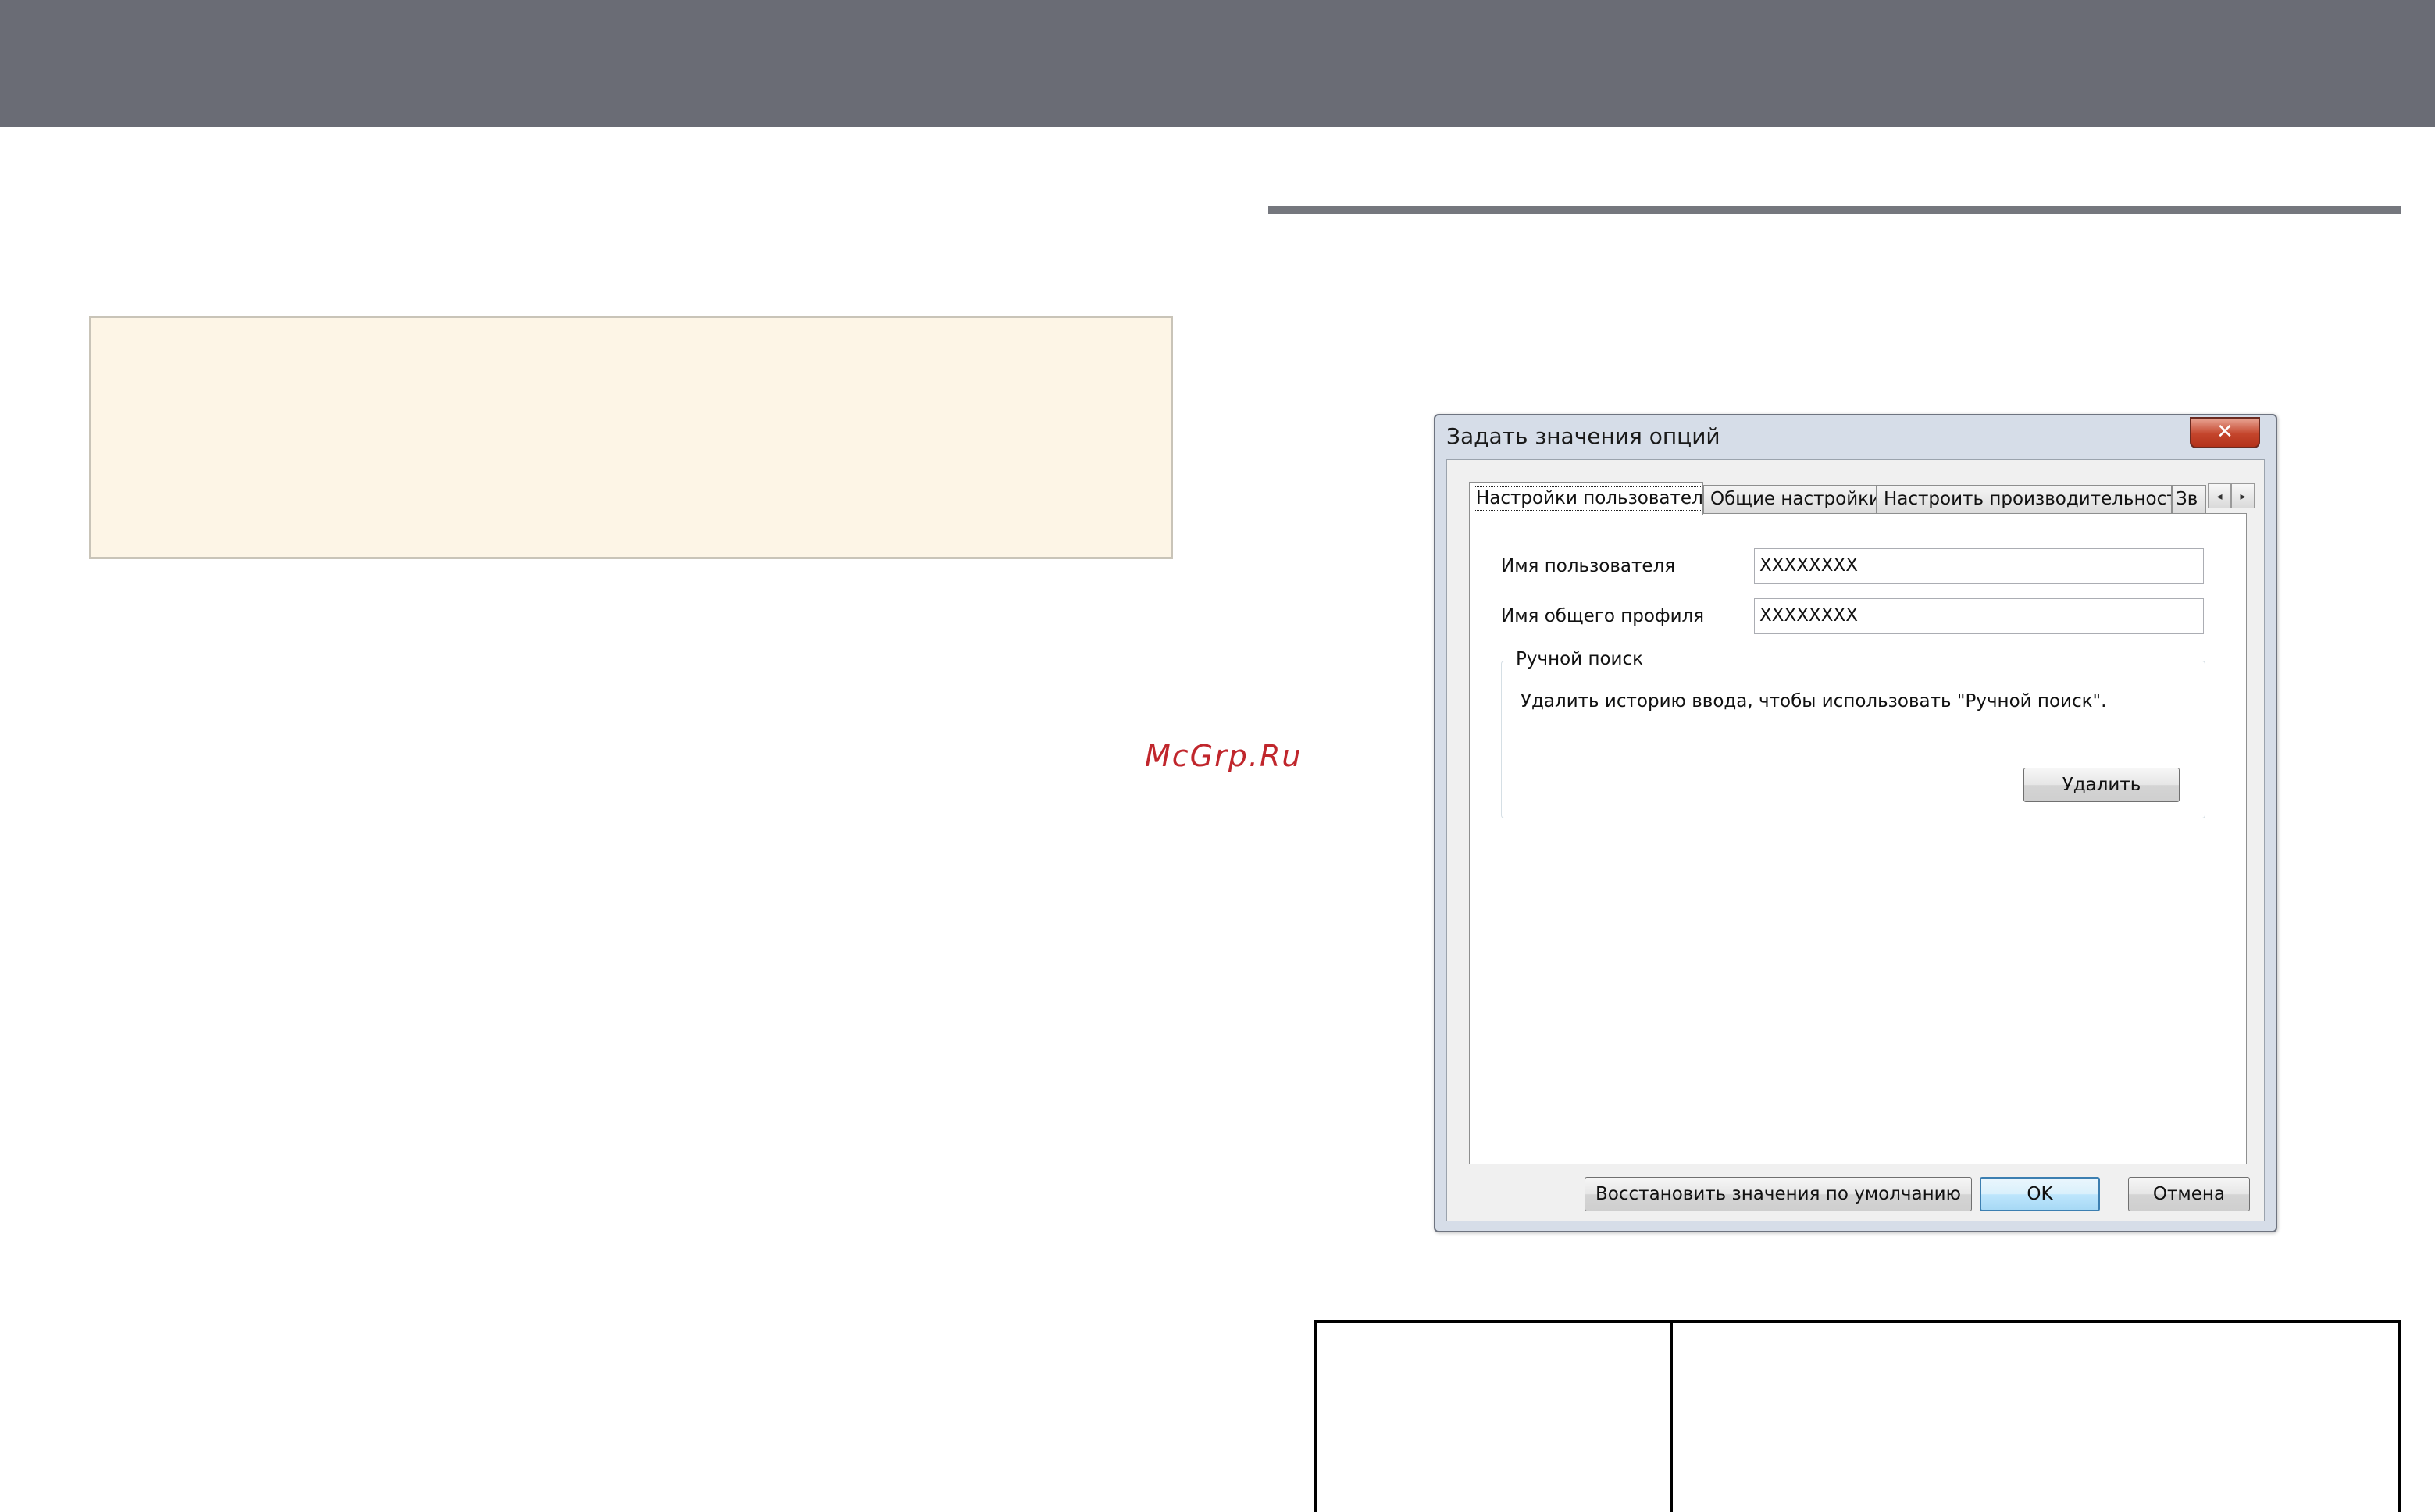 The height and width of the screenshot is (1512, 2435). Describe the element at coordinates (1793, 499) in the screenshot. I see `tab-label: Общие настройки` at that location.